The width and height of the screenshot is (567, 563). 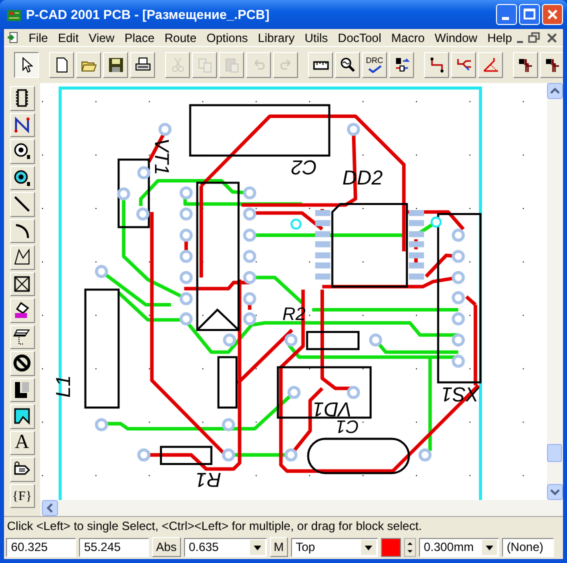 What do you see at coordinates (41, 547) in the screenshot?
I see `x-coordinate-field: 60.325` at bounding box center [41, 547].